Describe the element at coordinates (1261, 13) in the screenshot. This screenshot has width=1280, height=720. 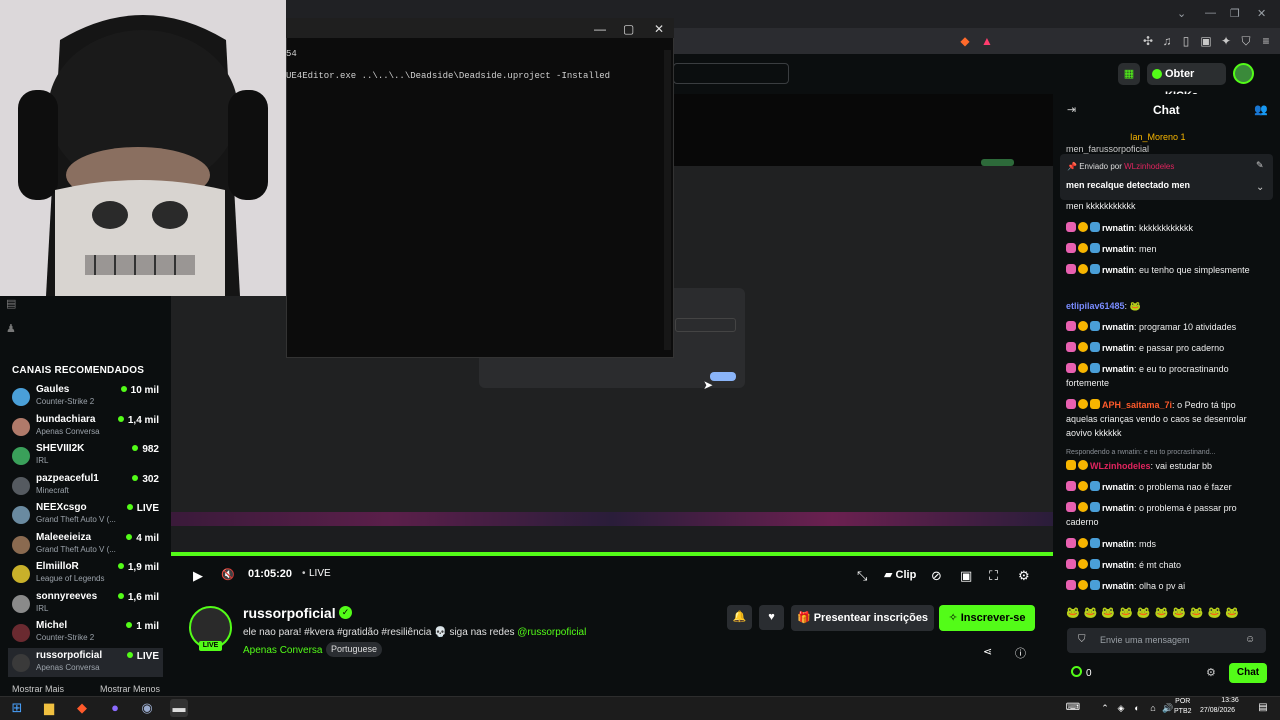
I see `close-icon: ✕` at that location.